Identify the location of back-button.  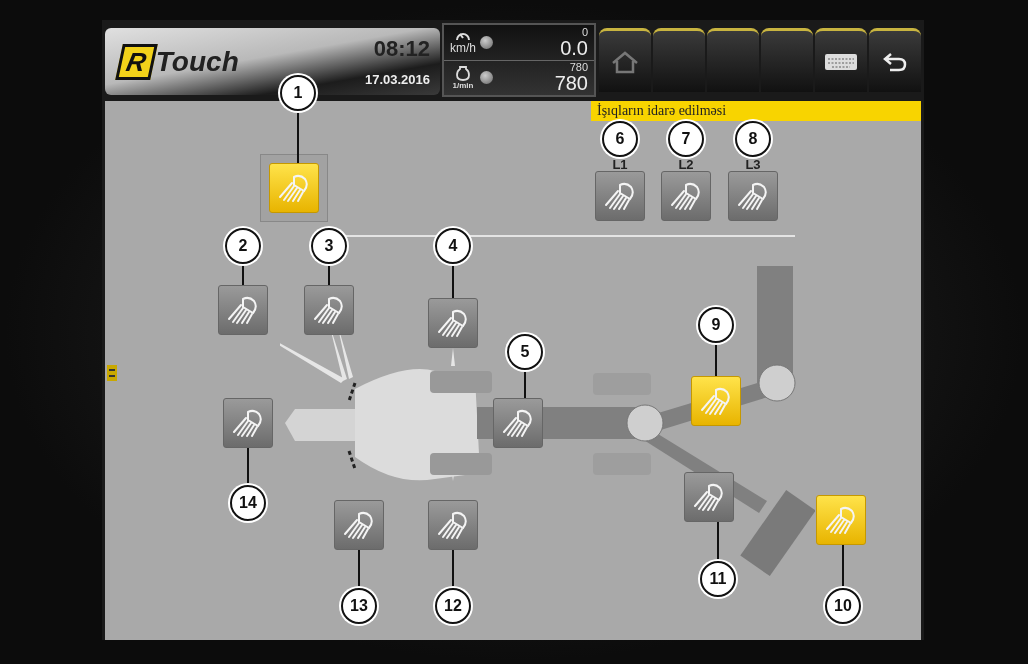
(895, 60).